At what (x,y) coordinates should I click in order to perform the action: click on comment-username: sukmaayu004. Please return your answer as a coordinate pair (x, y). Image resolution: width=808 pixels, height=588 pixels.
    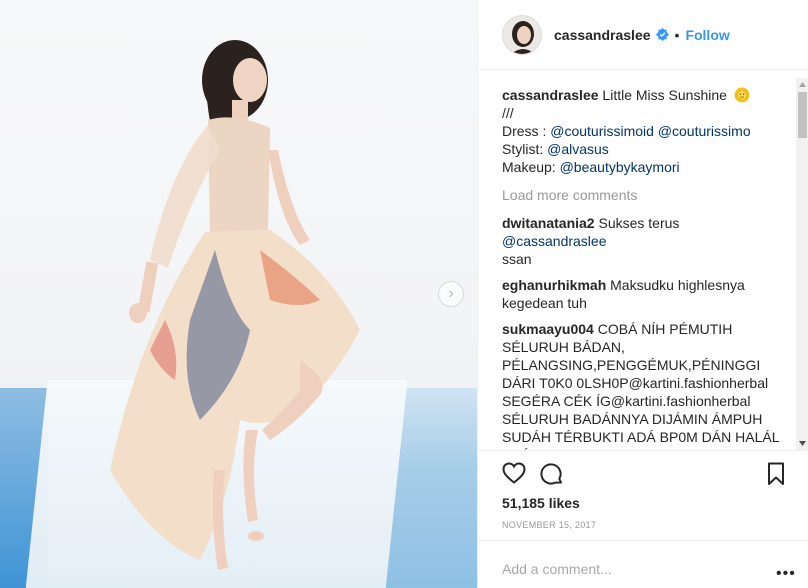
    Looking at the image, I should click on (548, 329).